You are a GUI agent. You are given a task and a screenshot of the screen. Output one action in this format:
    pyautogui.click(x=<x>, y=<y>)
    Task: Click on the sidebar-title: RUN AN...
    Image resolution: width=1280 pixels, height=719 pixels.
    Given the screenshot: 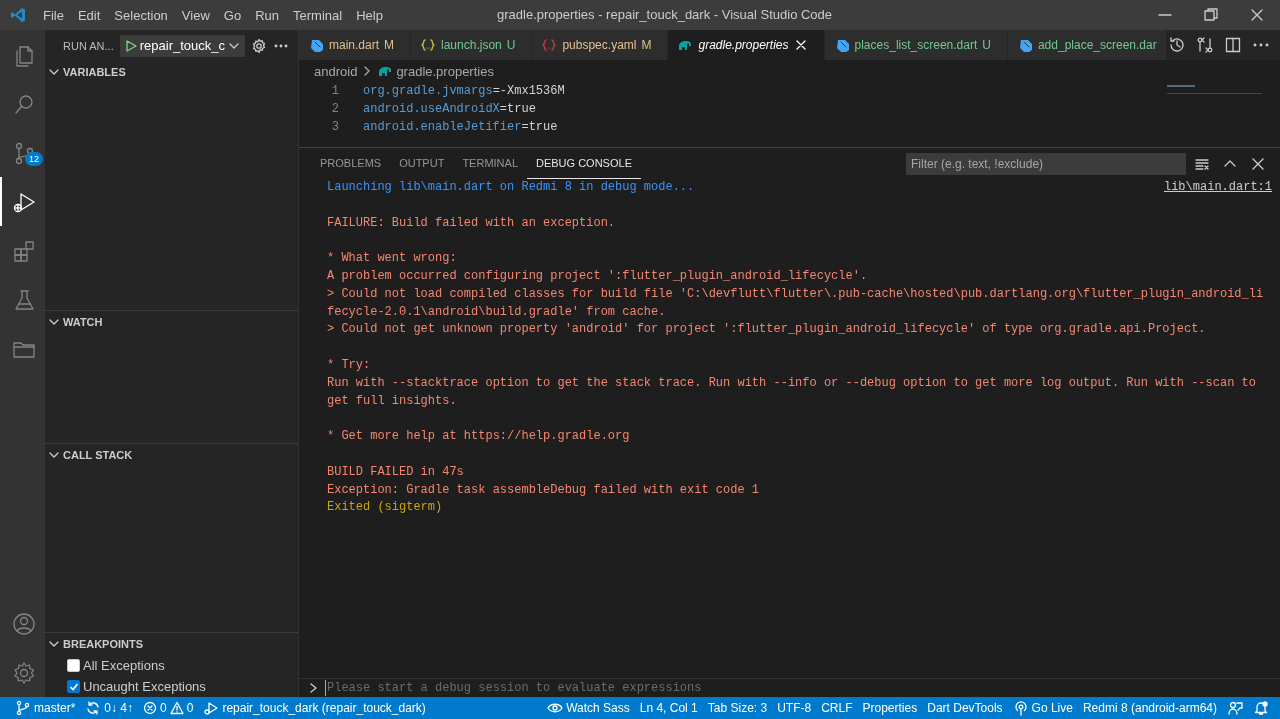 What is the action you would take?
    pyautogui.click(x=88, y=45)
    